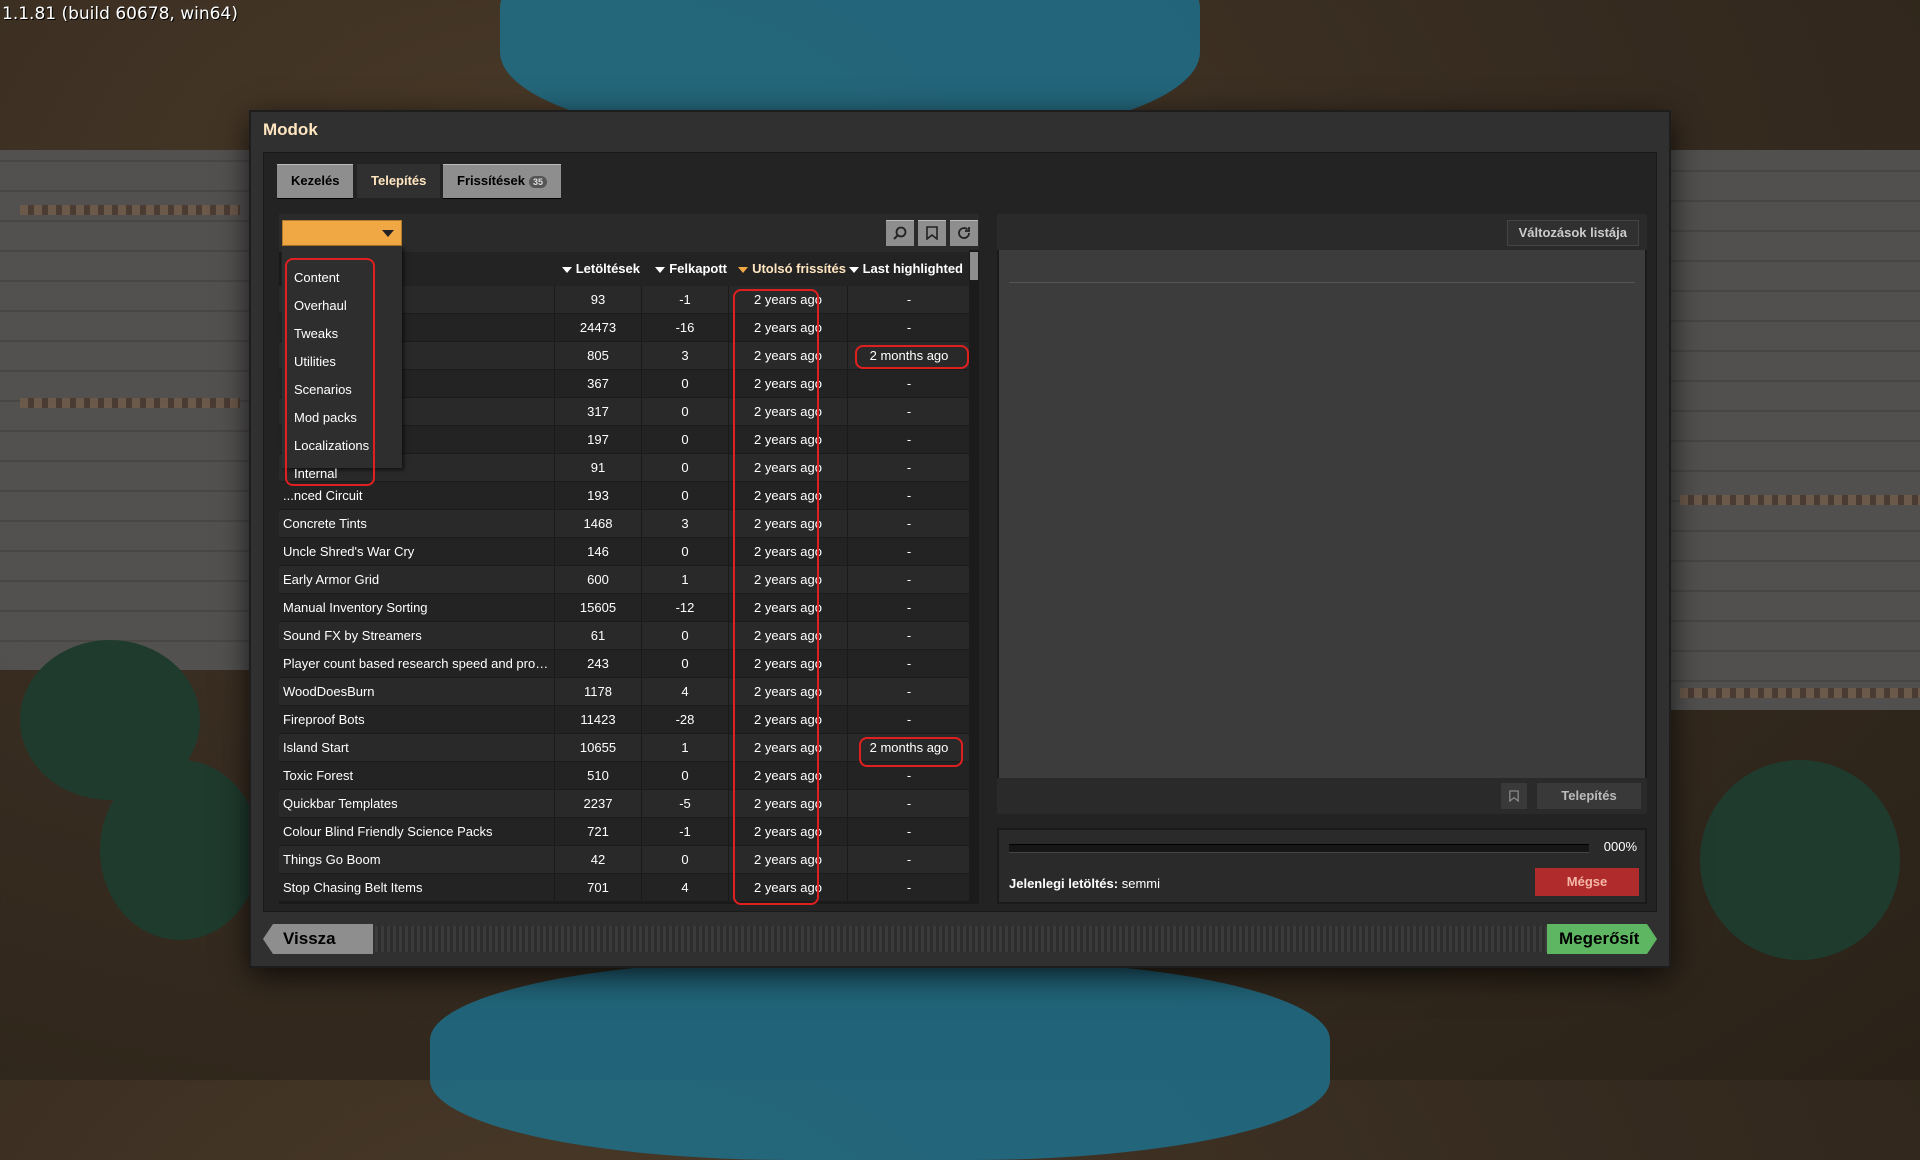 This screenshot has width=1920, height=1160. I want to click on version-label: 1.1.81 (build 60678, win64), so click(120, 14).